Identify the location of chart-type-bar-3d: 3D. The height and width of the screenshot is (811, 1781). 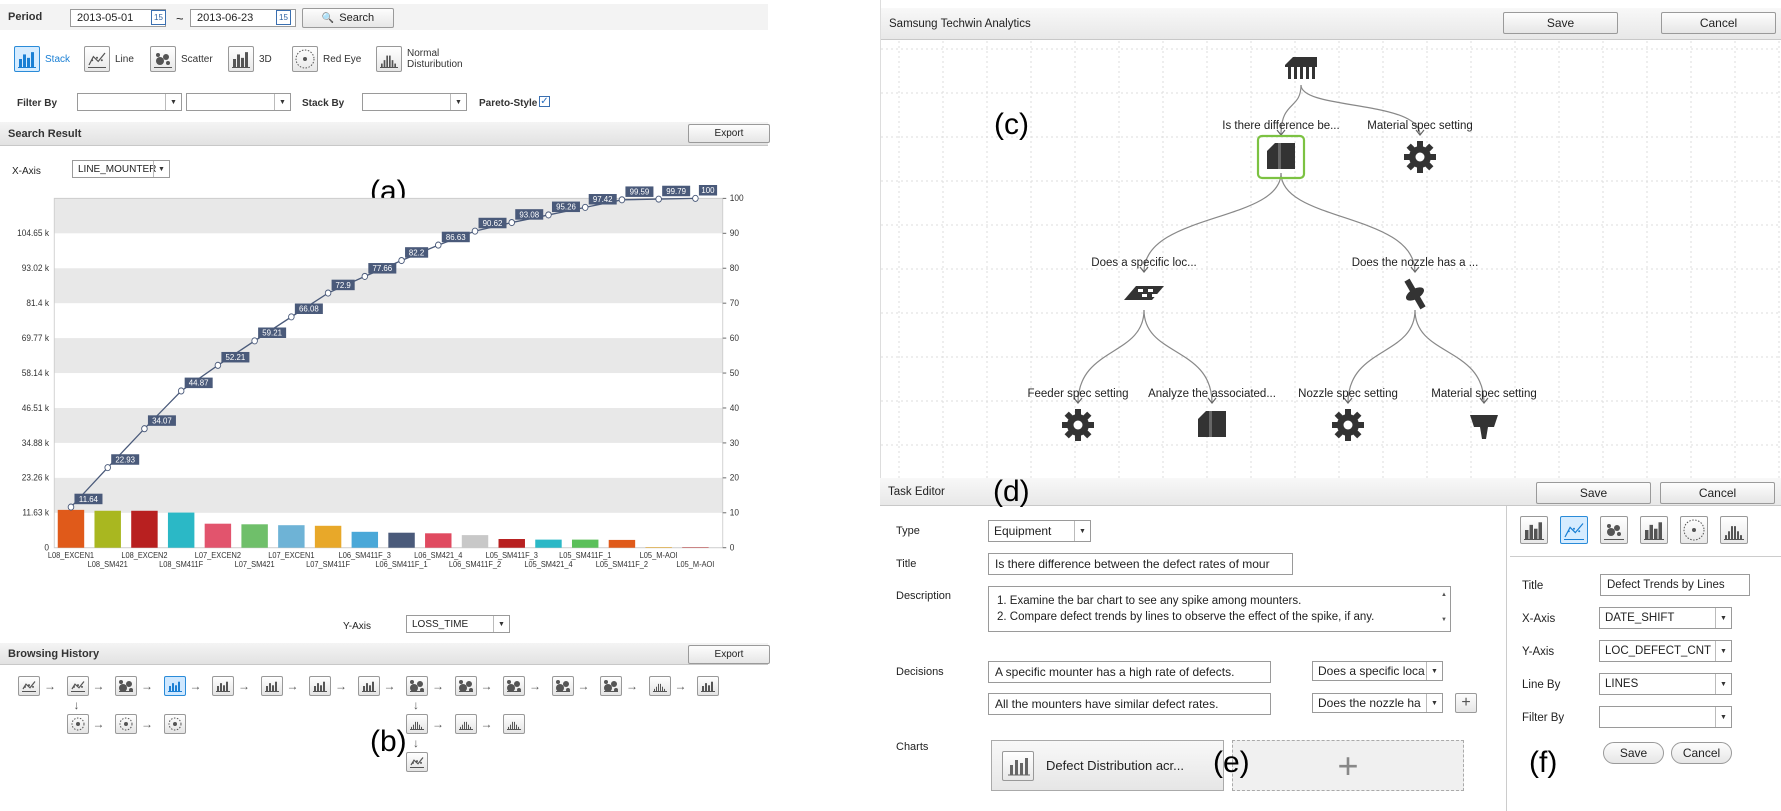
(250, 59).